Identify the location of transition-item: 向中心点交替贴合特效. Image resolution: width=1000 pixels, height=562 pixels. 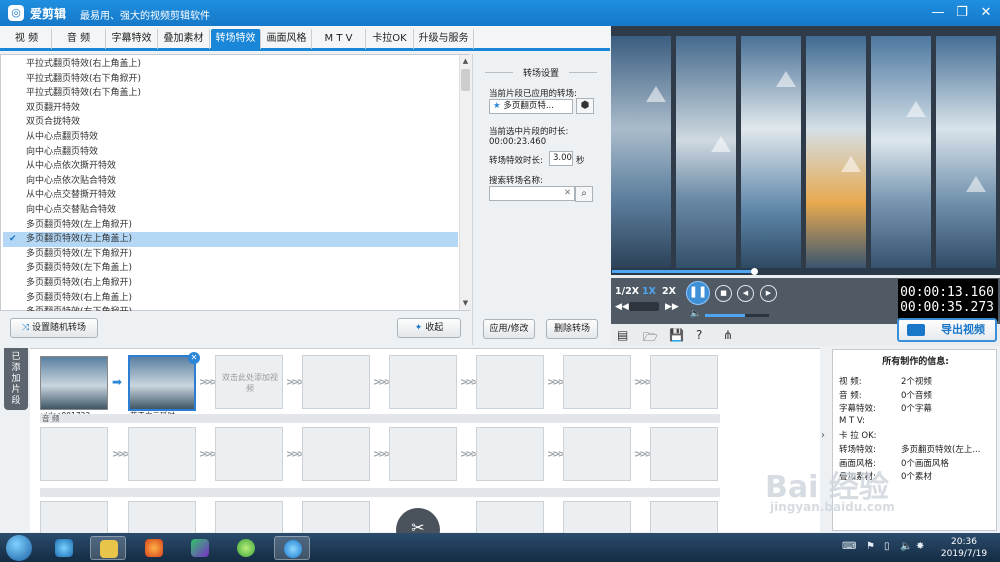
(71, 210).